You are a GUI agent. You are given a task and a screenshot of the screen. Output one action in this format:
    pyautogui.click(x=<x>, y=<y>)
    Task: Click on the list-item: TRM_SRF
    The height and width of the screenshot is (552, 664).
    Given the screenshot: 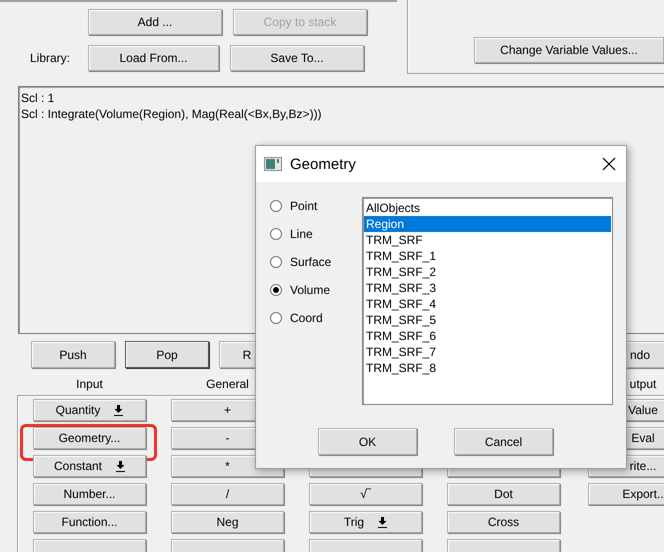 What is the action you would take?
    pyautogui.click(x=487, y=240)
    